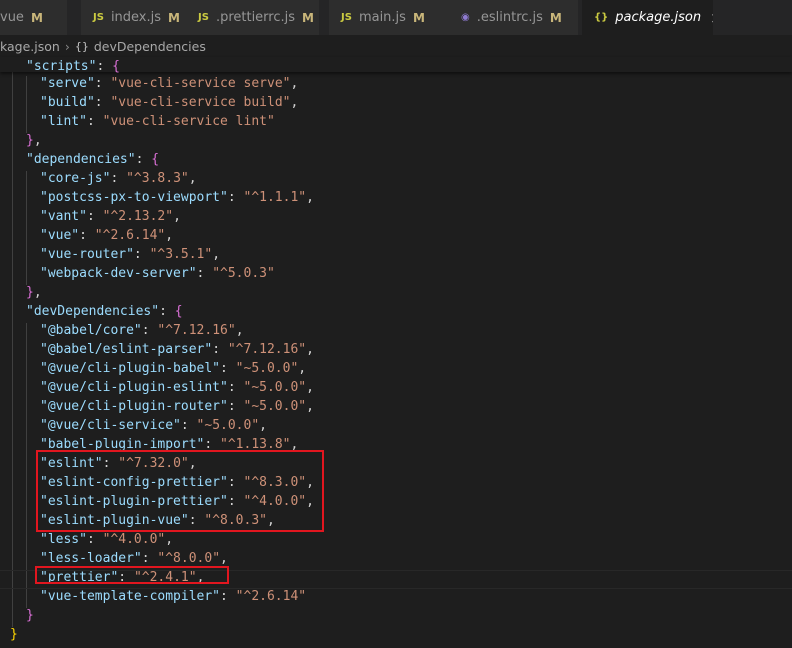  Describe the element at coordinates (711, 18) in the screenshot. I see `close-icon: ×` at that location.